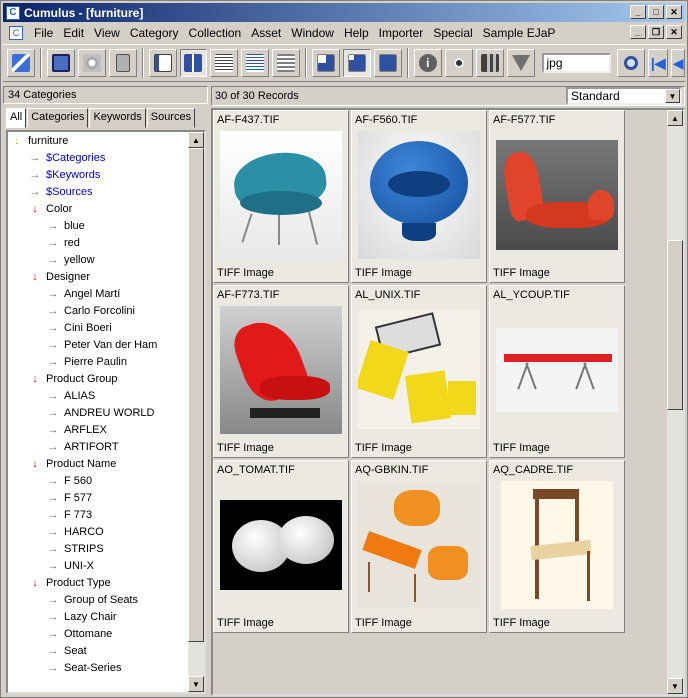 The height and width of the screenshot is (698, 688). What do you see at coordinates (638, 12) in the screenshot?
I see `minimize-button: _` at bounding box center [638, 12].